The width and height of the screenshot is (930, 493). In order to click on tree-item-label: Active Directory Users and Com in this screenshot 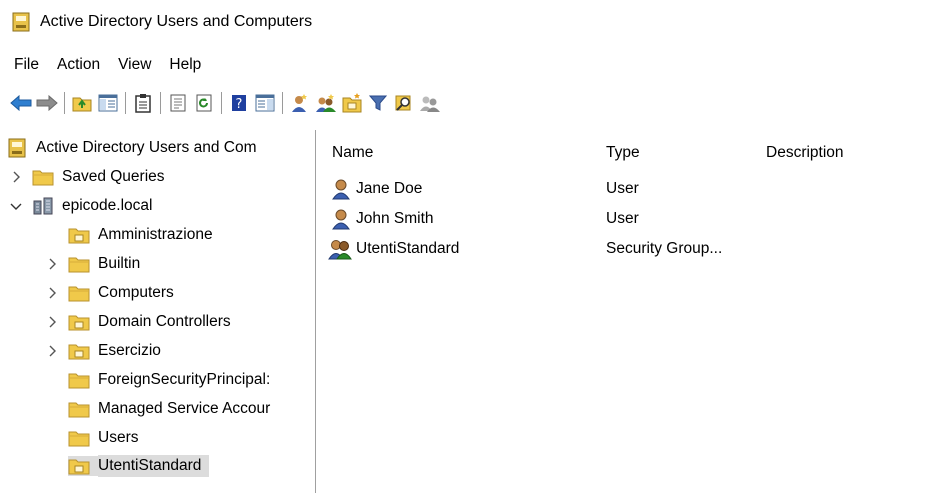, I will do `click(146, 147)`.